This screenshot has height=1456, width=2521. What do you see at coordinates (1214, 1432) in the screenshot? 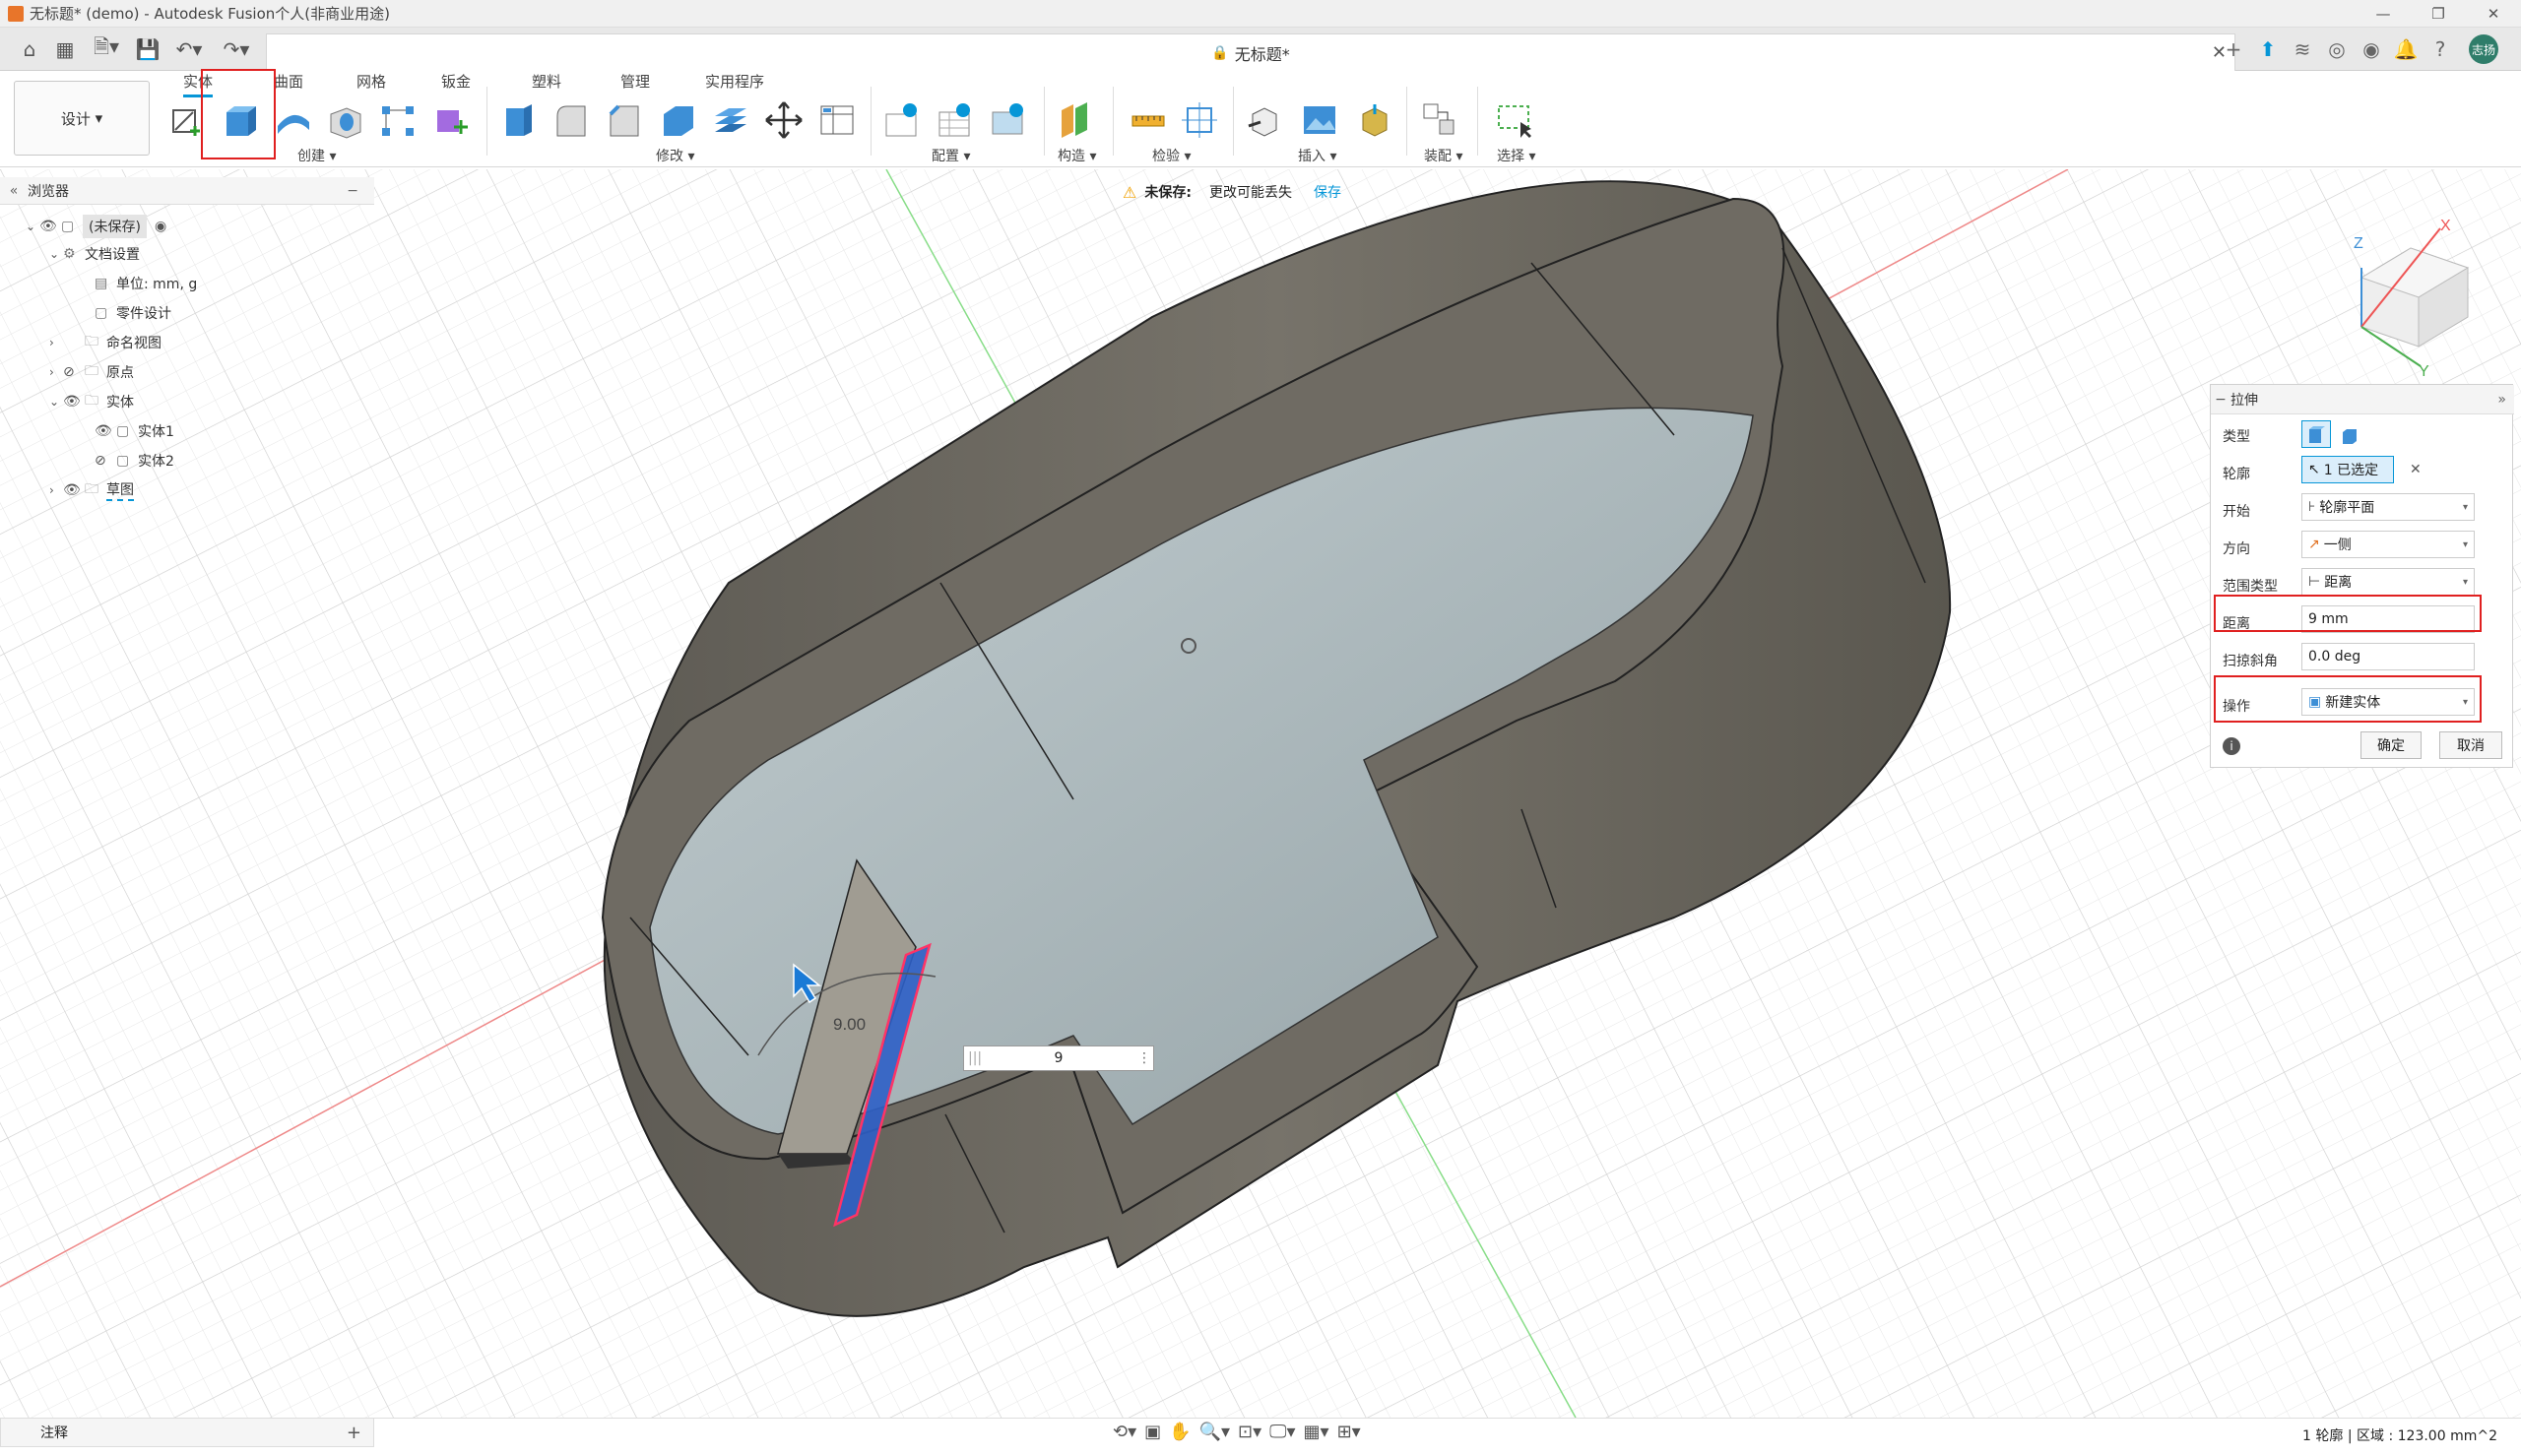
I see `zoom-icon: 🔍▾` at bounding box center [1214, 1432].